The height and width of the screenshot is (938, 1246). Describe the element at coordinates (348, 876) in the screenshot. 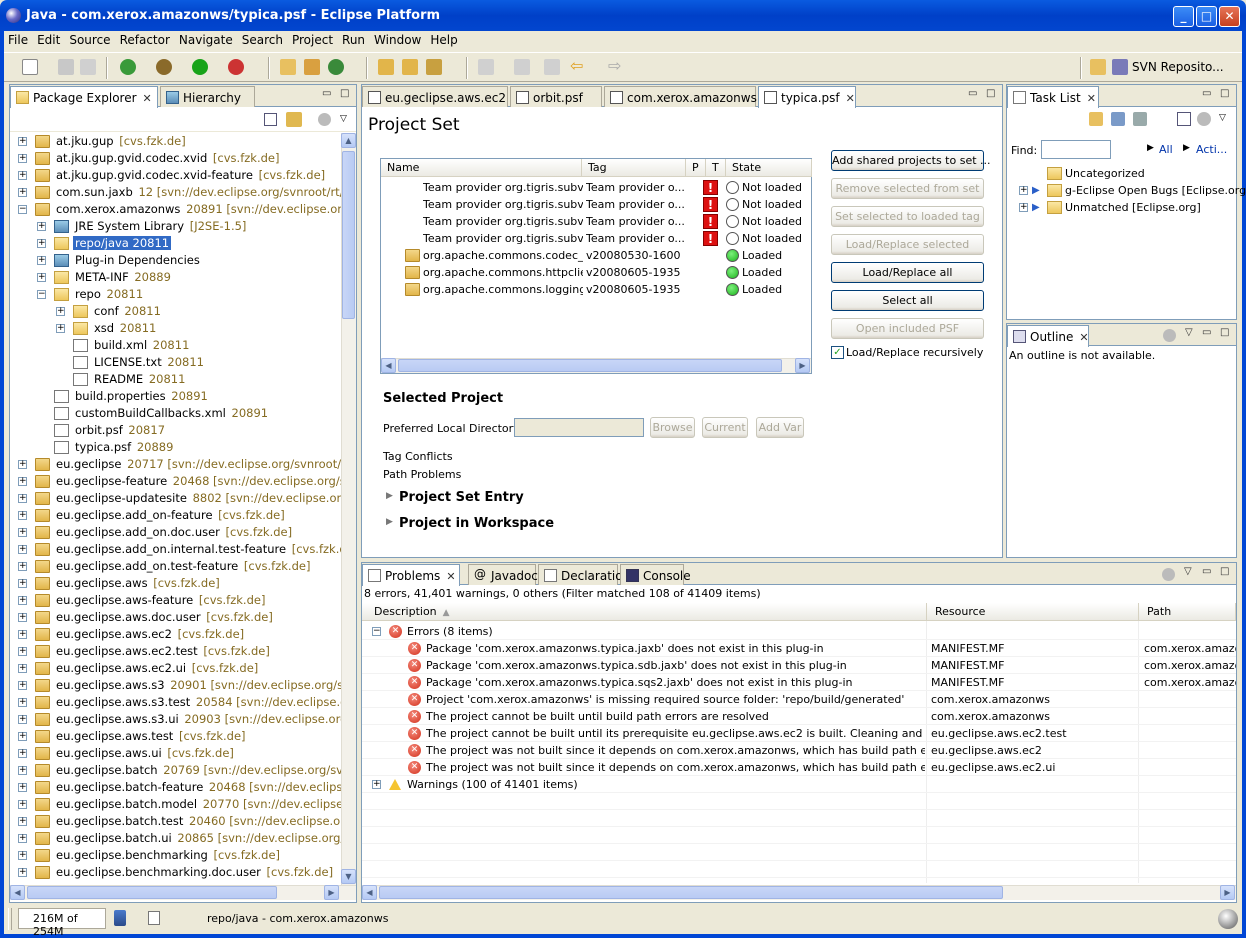

I see `scroll-down-icon: ▼` at that location.